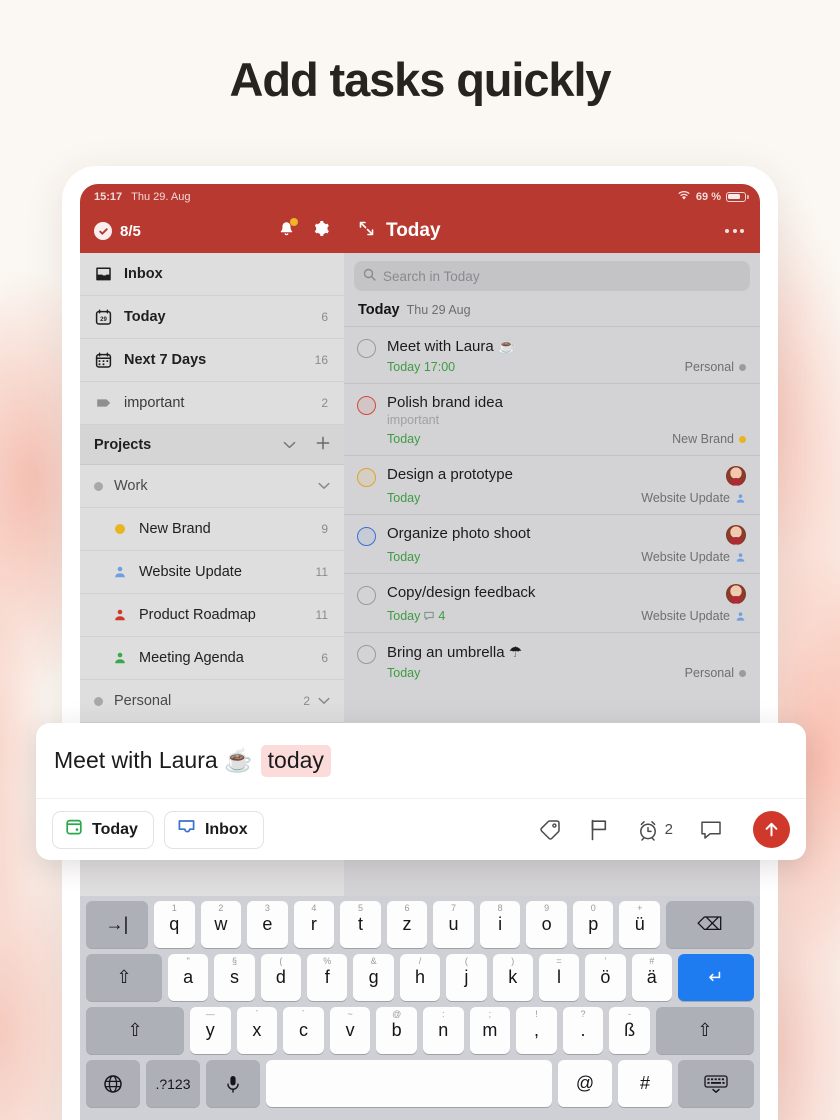 The width and height of the screenshot is (840, 1120). Describe the element at coordinates (117, 924) in the screenshot. I see `tab-key: →|` at that location.